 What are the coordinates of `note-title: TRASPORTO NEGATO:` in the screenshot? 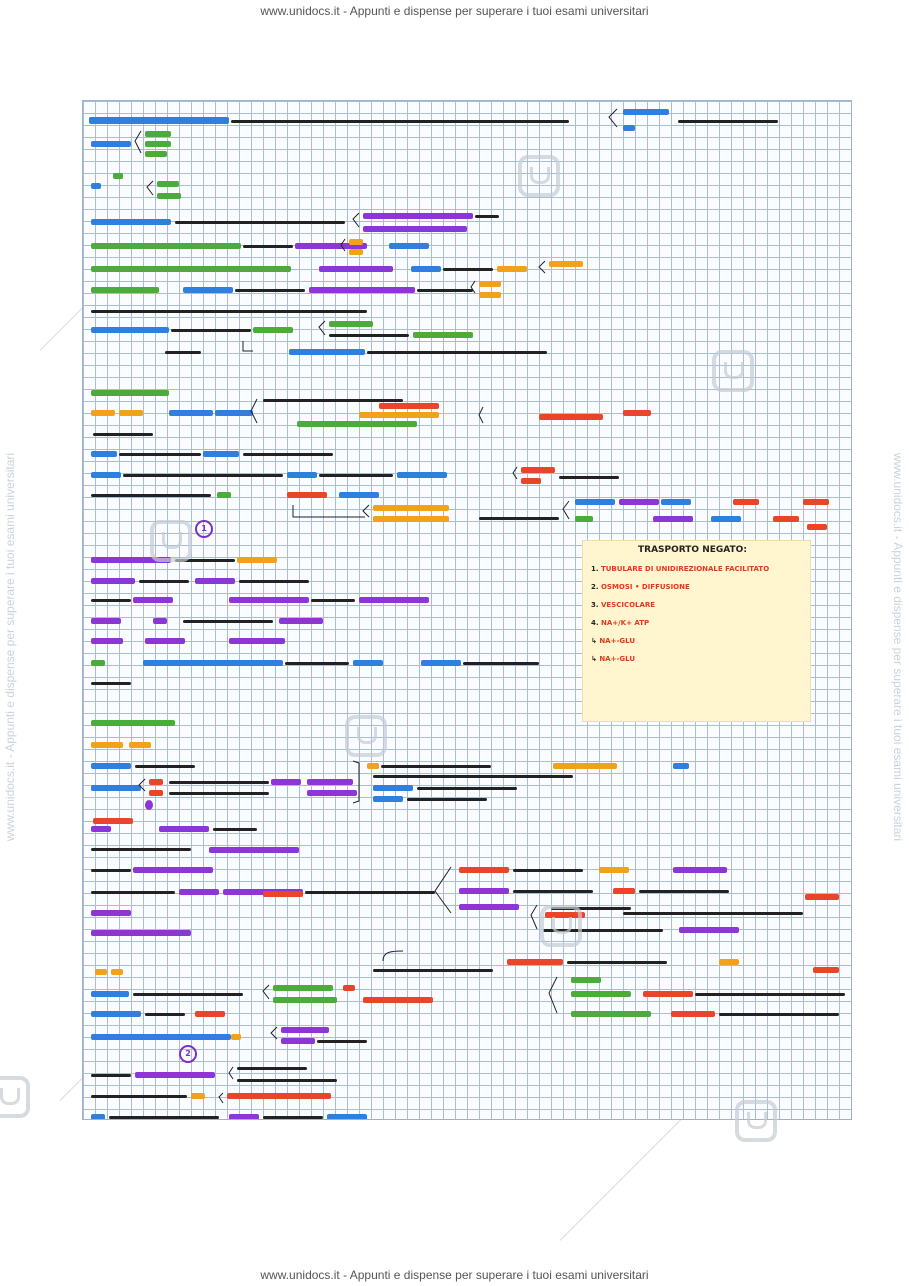 It's located at (692, 550).